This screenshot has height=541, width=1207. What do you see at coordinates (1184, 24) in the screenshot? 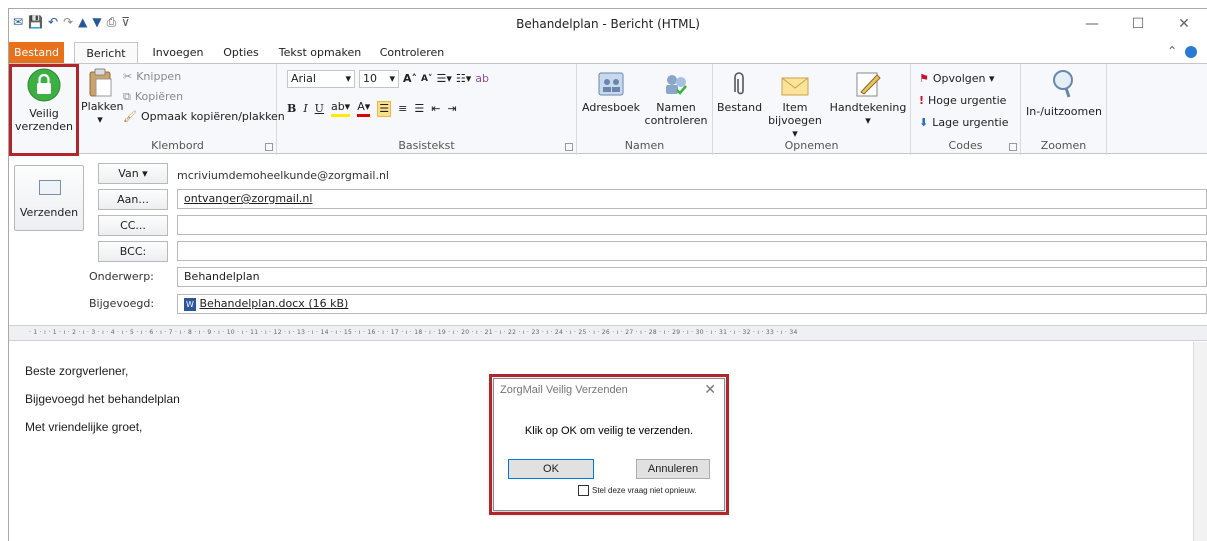
I see `close-icon: ✕` at bounding box center [1184, 24].